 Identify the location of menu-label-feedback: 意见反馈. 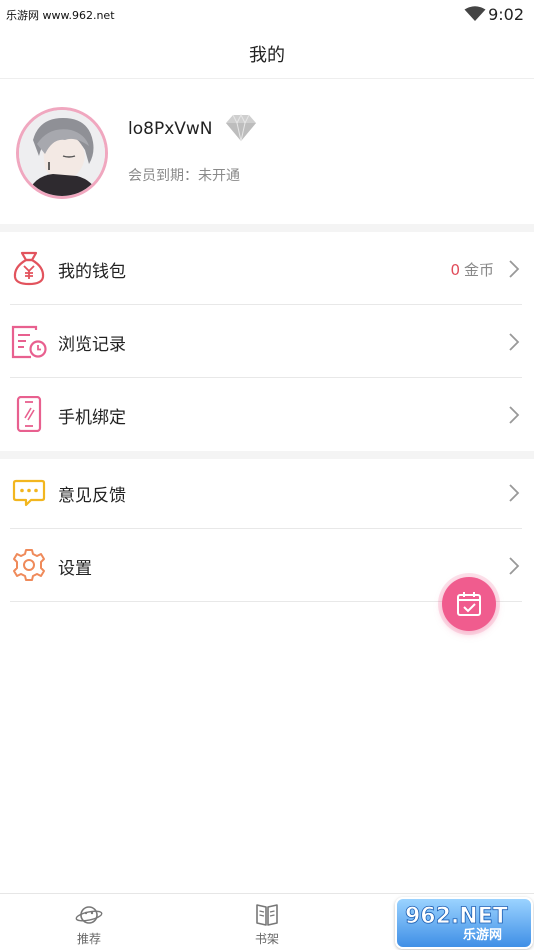
(92, 496).